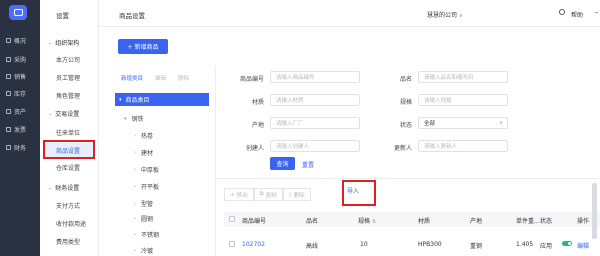 The width and height of the screenshot is (600, 256). I want to click on cell-name: 高线, so click(312, 246).